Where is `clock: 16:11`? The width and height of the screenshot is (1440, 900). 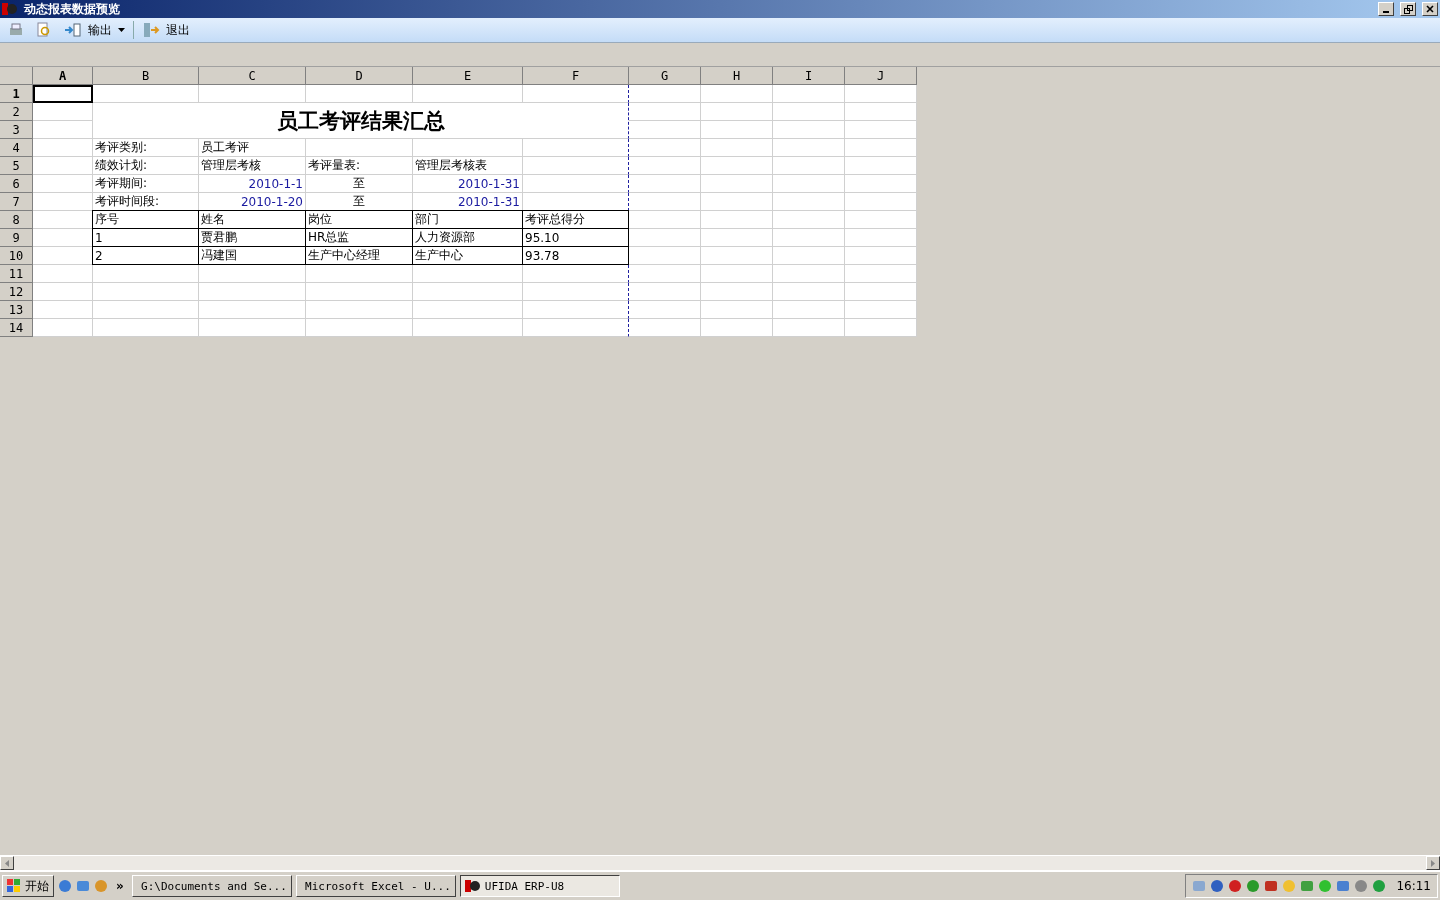
clock: 16:11 is located at coordinates (1413, 886).